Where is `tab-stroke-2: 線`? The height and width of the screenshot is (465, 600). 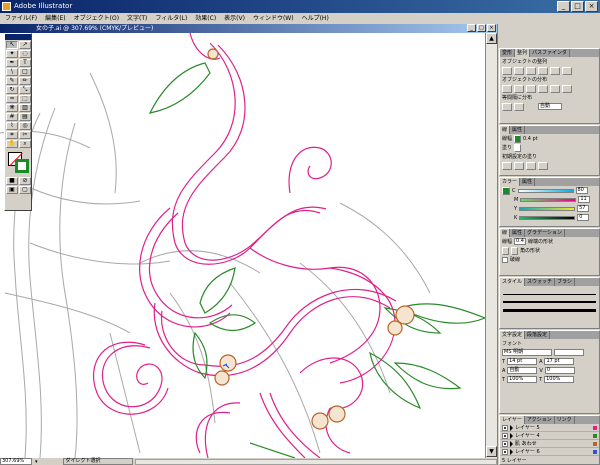
tab-stroke-2: 線 is located at coordinates (505, 233).